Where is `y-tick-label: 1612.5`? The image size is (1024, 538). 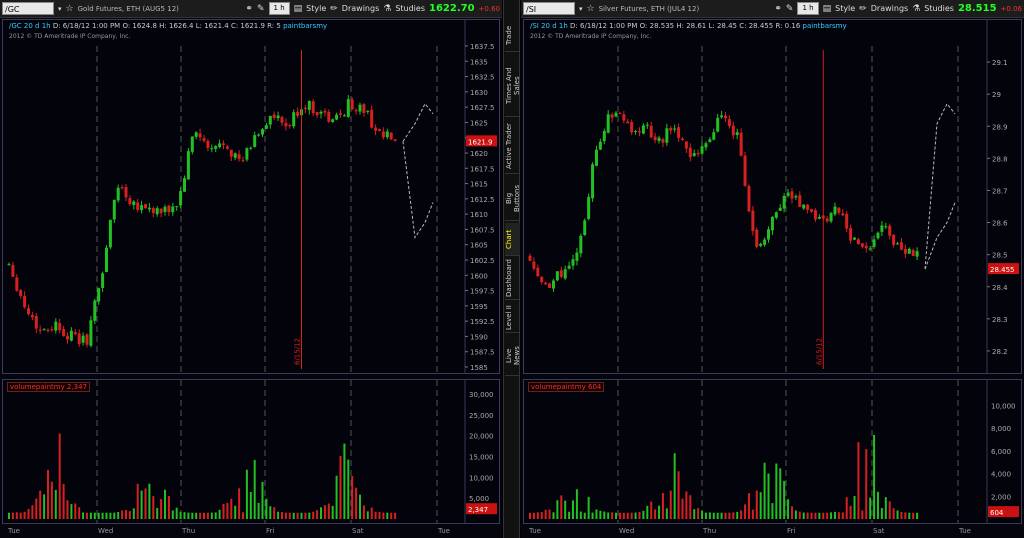 y-tick-label: 1612.5 is located at coordinates (482, 200).